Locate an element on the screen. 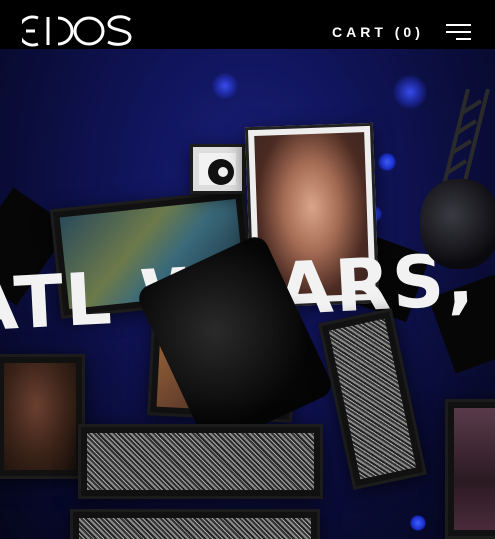  hamburger-menu-icon is located at coordinates (458, 32).